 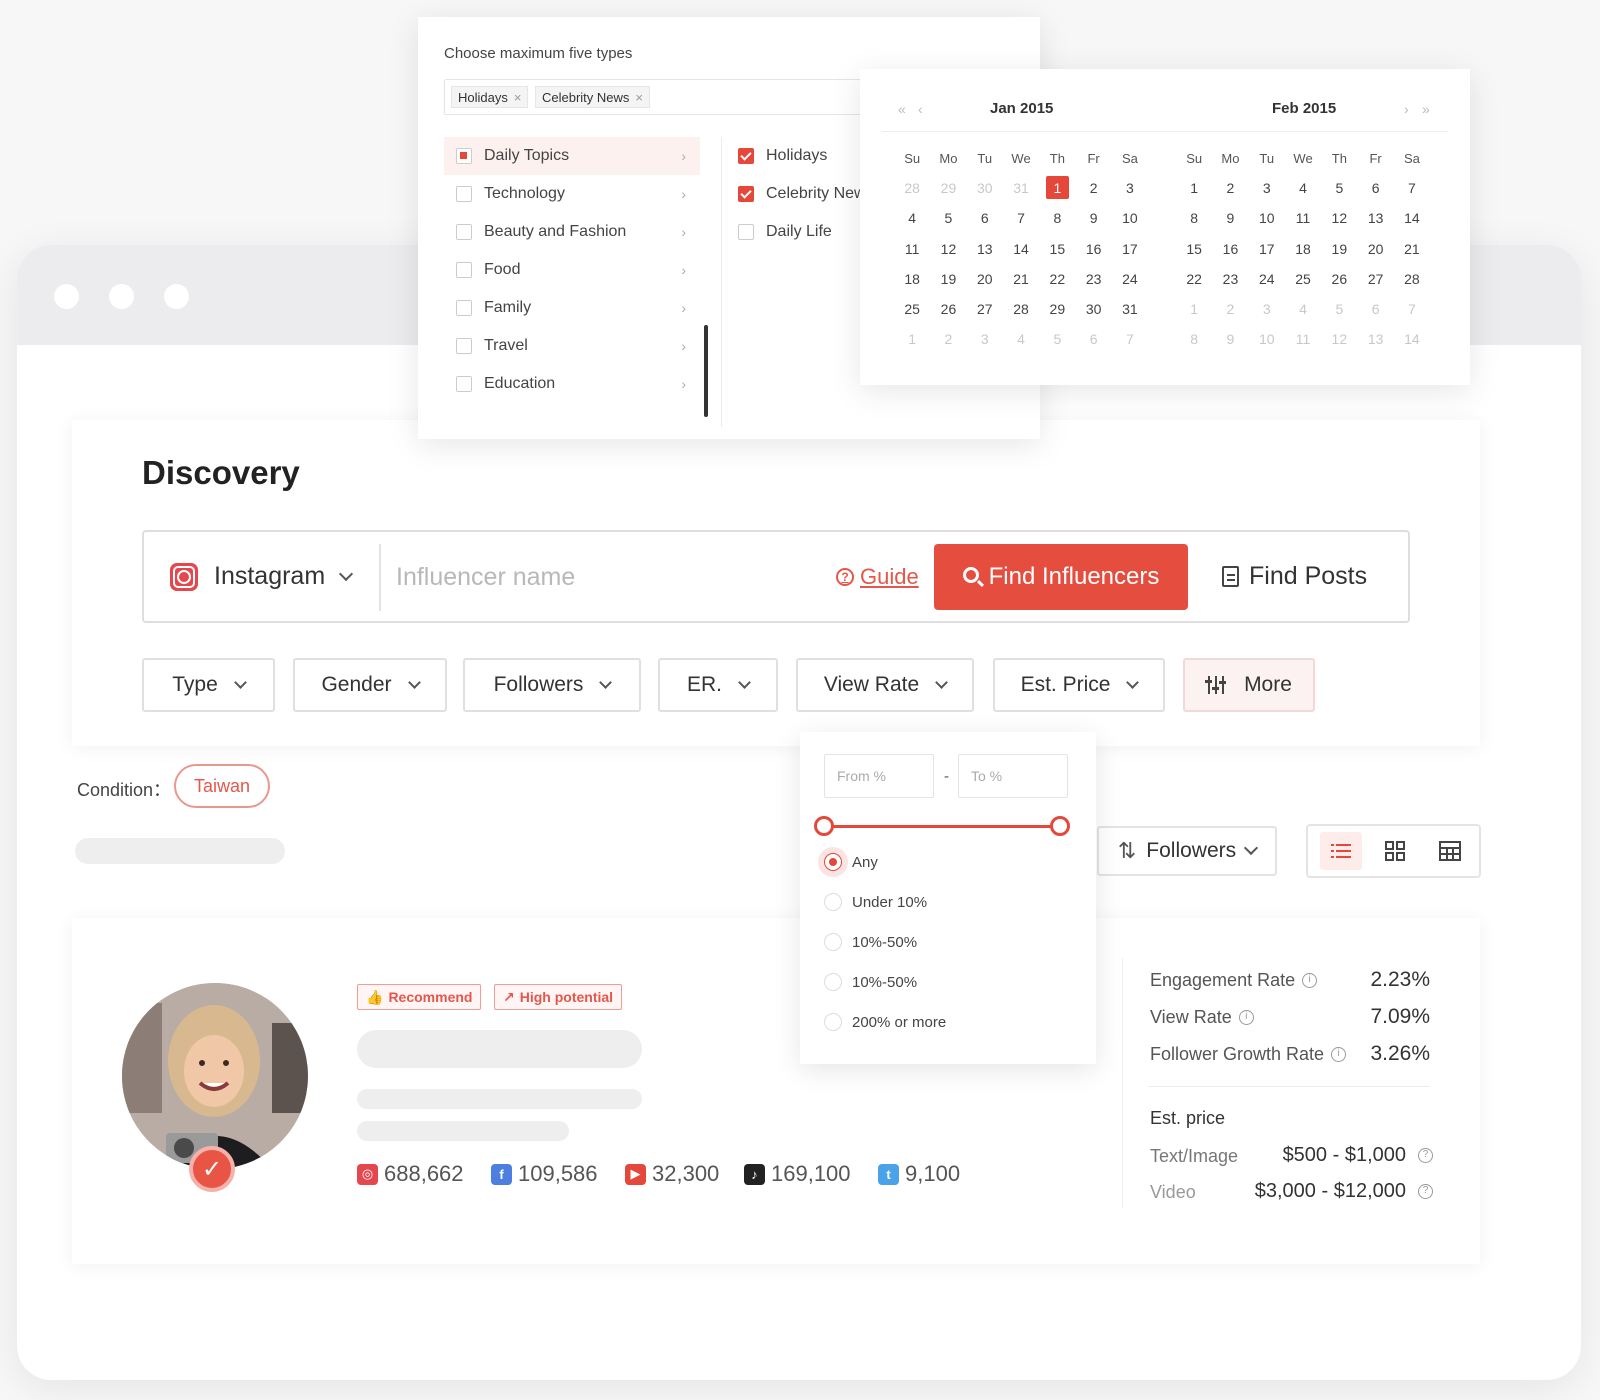 I want to click on influencer-name-input, so click(x=606, y=577).